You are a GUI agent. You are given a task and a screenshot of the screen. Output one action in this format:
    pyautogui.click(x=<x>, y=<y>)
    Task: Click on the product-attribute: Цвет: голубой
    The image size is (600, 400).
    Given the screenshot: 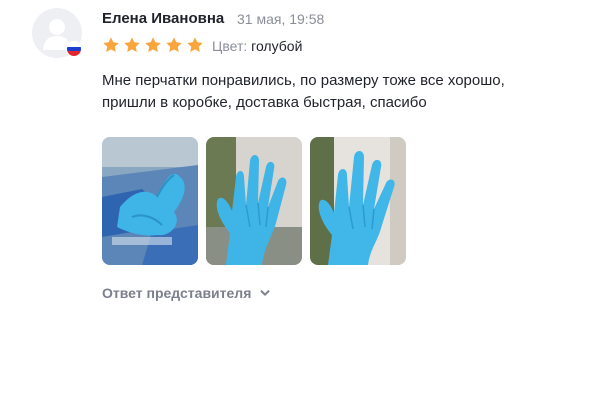 What is the action you would take?
    pyautogui.click(x=257, y=46)
    